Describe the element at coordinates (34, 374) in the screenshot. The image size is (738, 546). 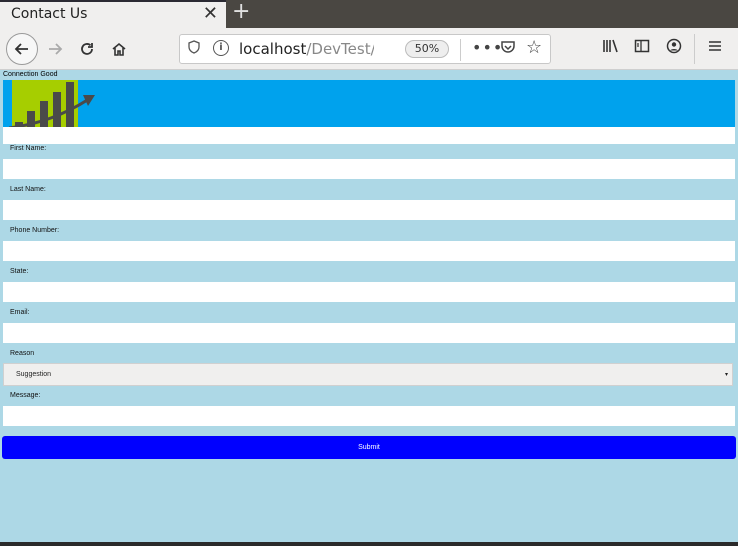
I see `reason-selected-value: Suggestion` at that location.